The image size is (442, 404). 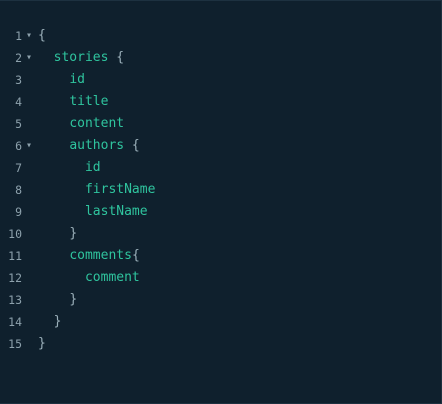 I want to click on code-line: 11 comments{, so click(x=221, y=256).